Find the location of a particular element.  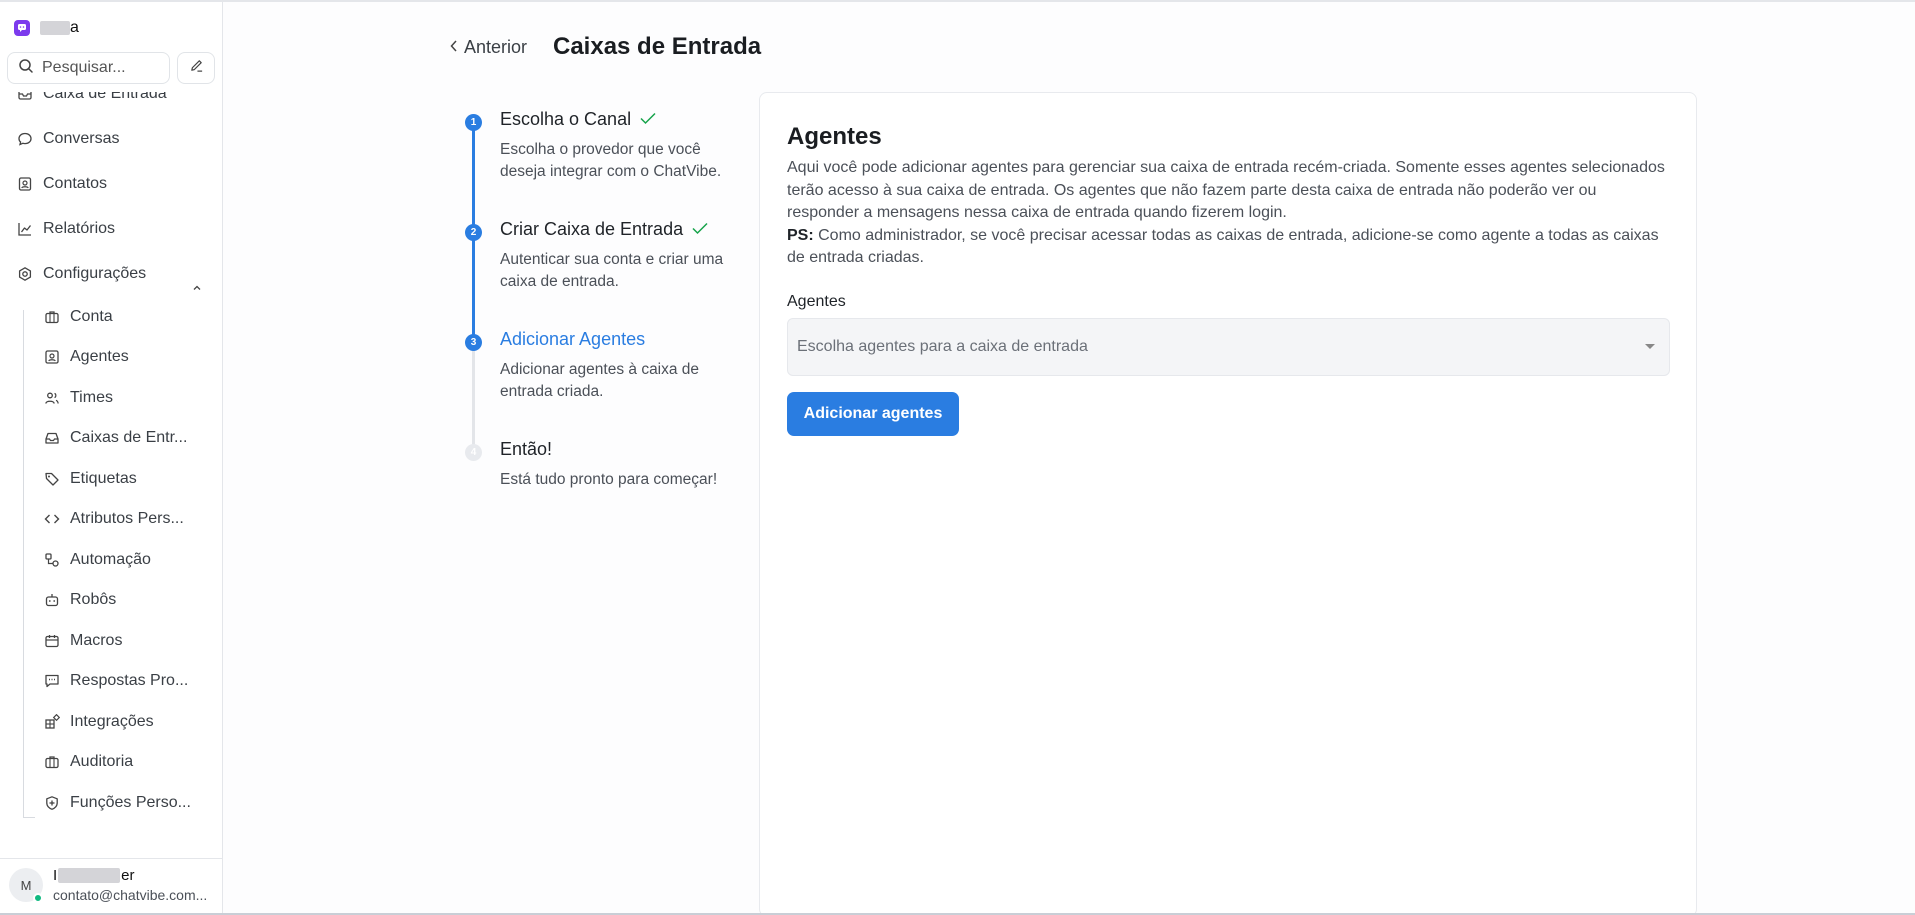

card-title: Agentes is located at coordinates (834, 136).